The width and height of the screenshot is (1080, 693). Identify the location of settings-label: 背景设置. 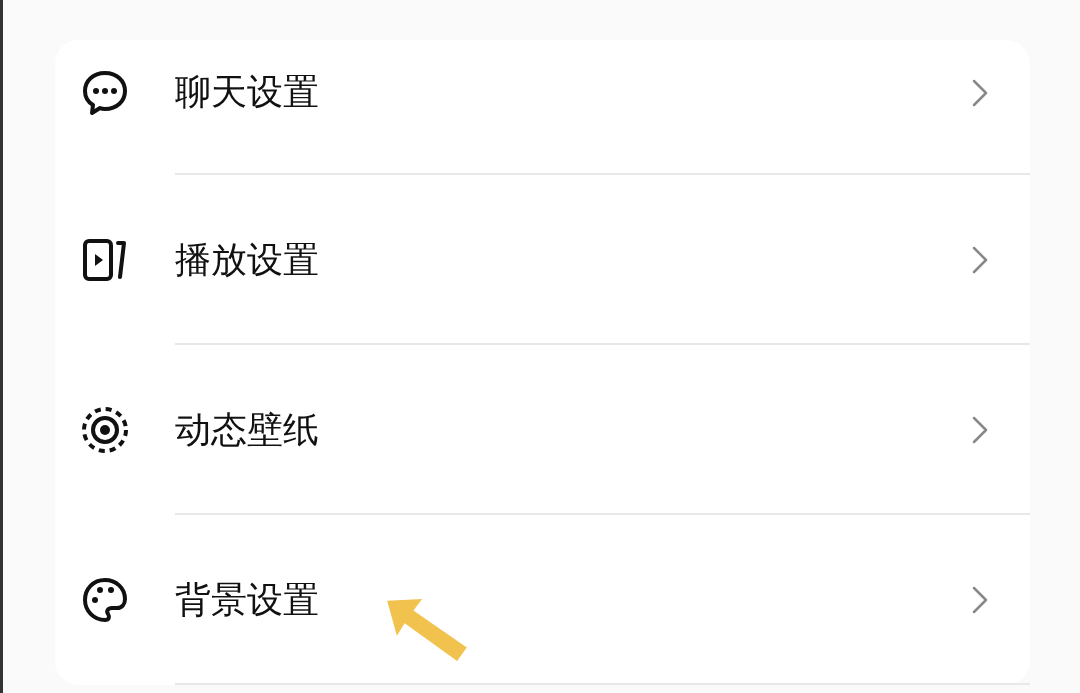
(247, 599).